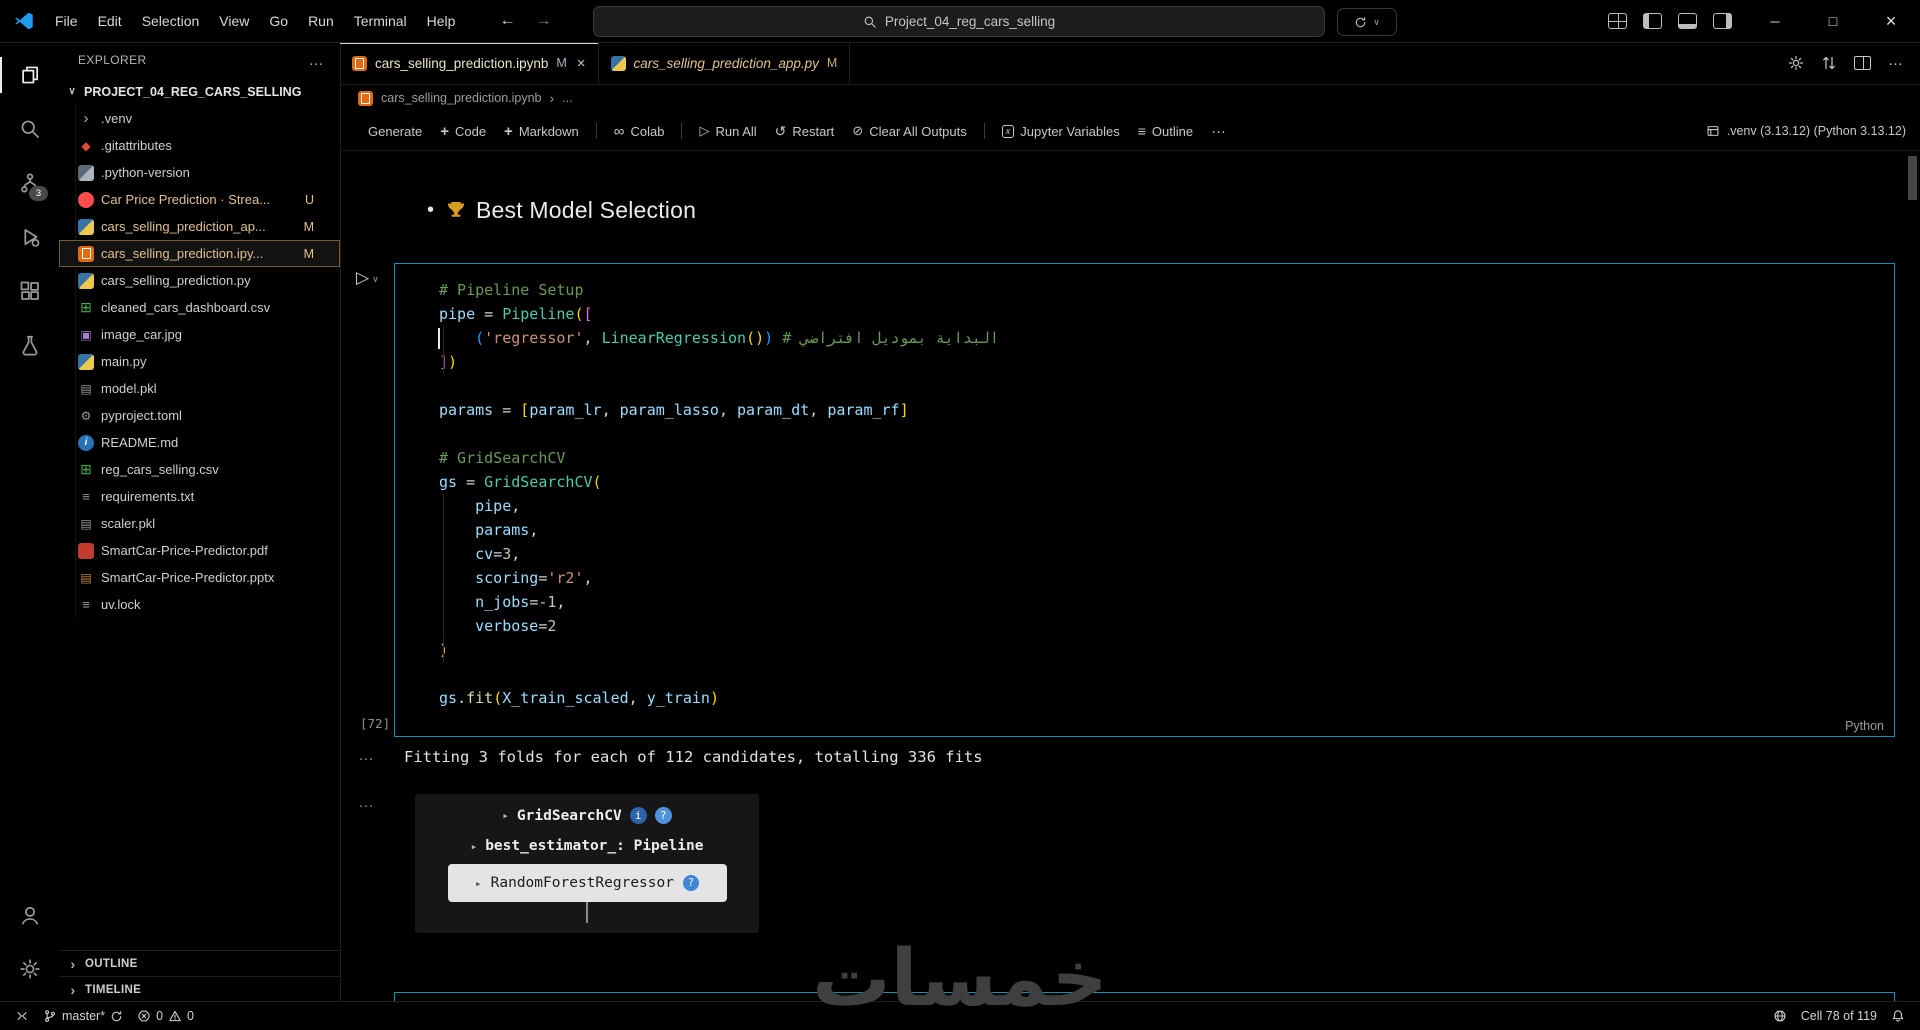  I want to click on timeline-section: › TIMELINE, so click(199, 989).